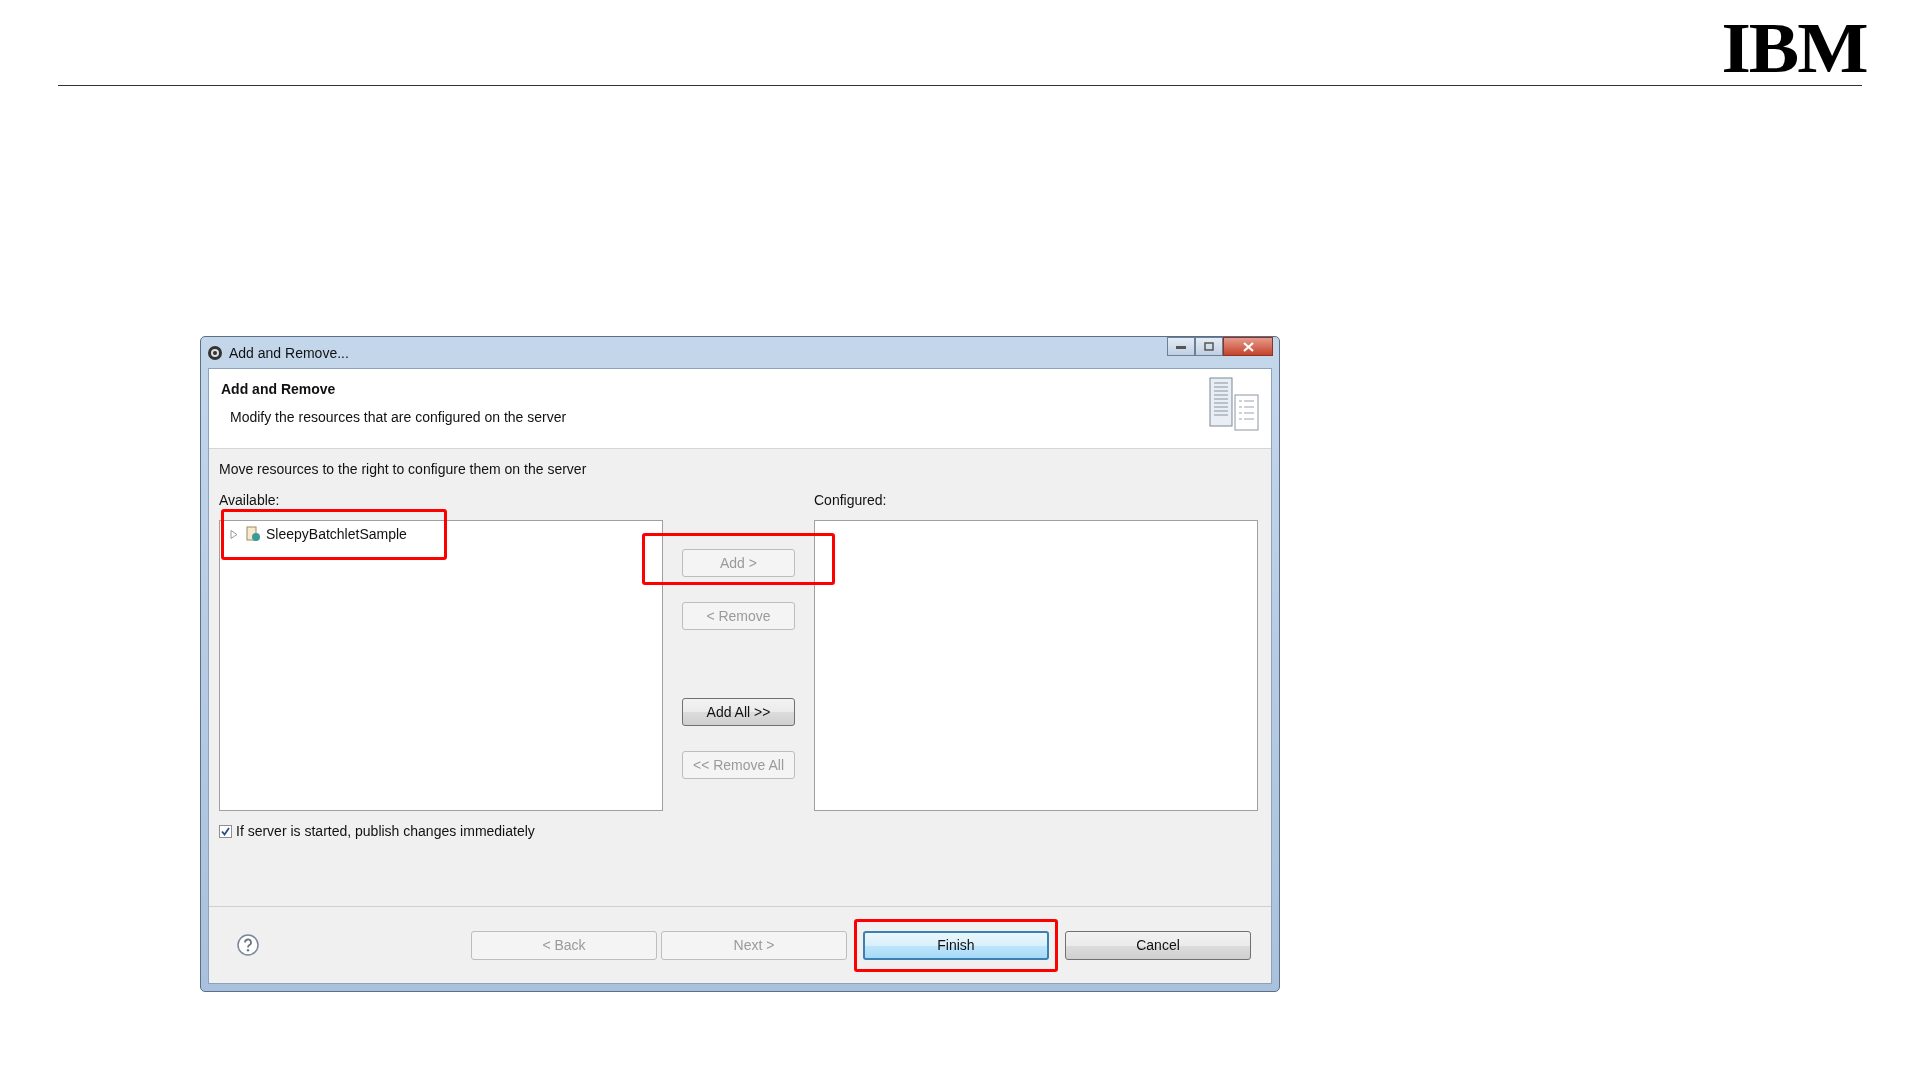 This screenshot has height=1080, width=1920. What do you see at coordinates (250, 500) in the screenshot?
I see `available-label: Available:` at bounding box center [250, 500].